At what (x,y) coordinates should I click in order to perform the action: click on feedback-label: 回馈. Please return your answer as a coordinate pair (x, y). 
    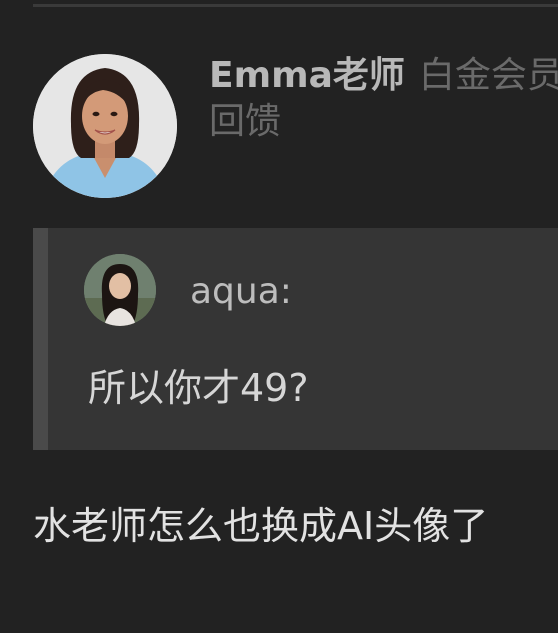
    Looking at the image, I should click on (245, 122).